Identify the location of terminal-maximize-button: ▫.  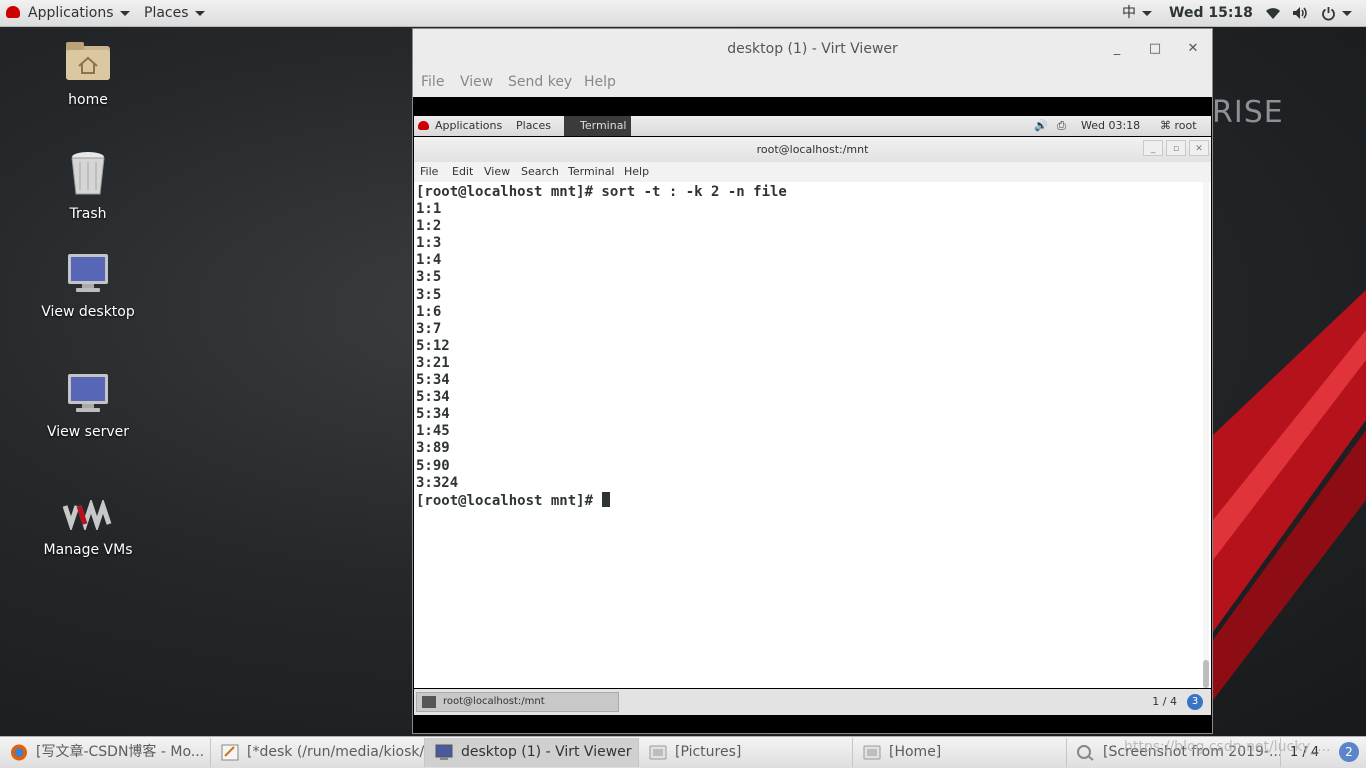
(1176, 148).